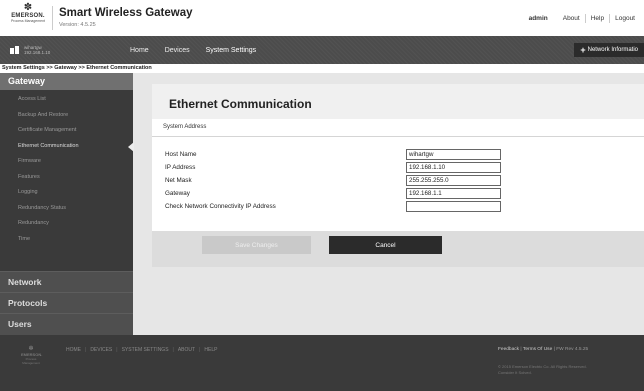 This screenshot has height=391, width=644. I want to click on form-row: IP Address, so click(398, 168).